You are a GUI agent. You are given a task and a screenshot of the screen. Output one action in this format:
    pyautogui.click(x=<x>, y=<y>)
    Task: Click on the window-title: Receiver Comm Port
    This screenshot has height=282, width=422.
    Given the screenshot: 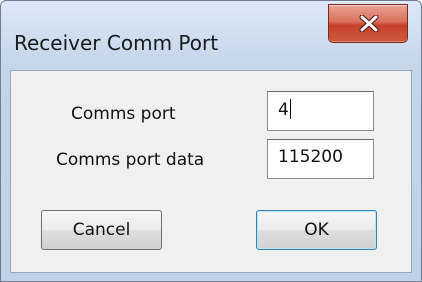 What is the action you would take?
    pyautogui.click(x=116, y=43)
    